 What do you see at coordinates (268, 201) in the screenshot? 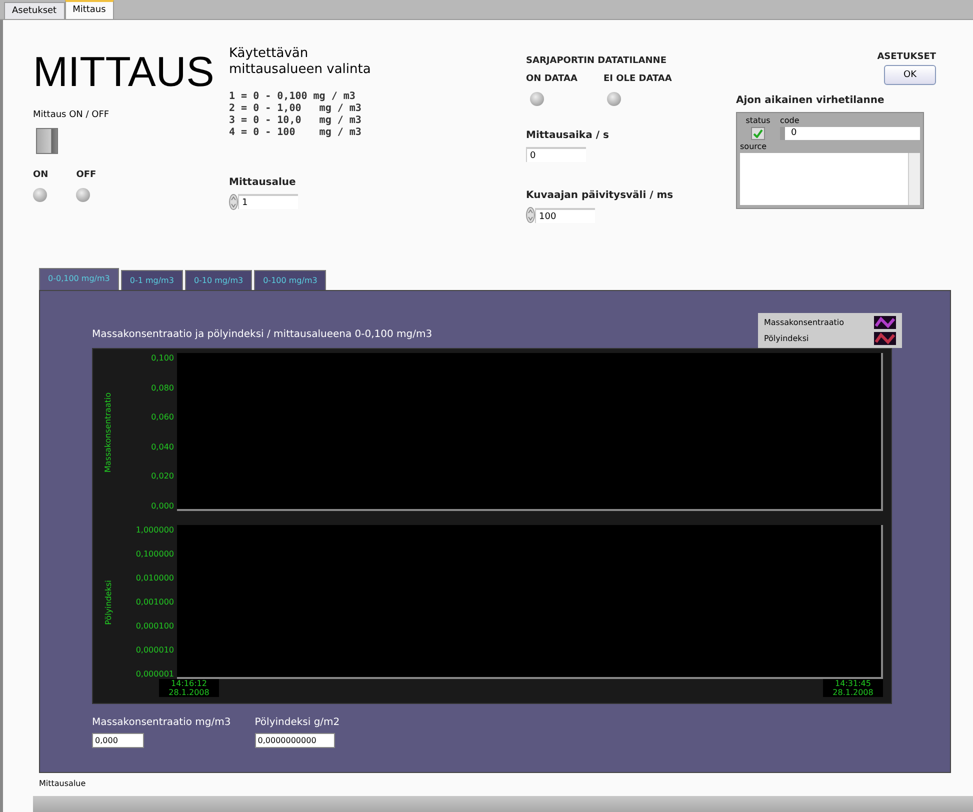
I see `numeric-field: 1` at bounding box center [268, 201].